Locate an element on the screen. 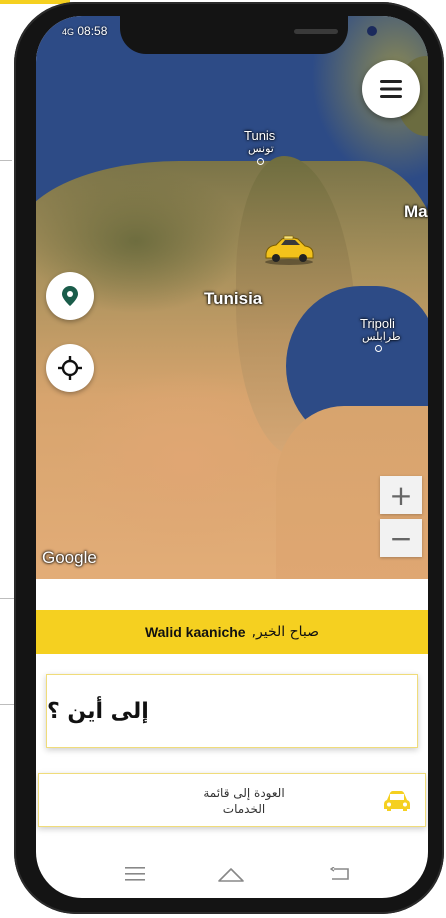  map-label-mal: Mal is located at coordinates (416, 211).